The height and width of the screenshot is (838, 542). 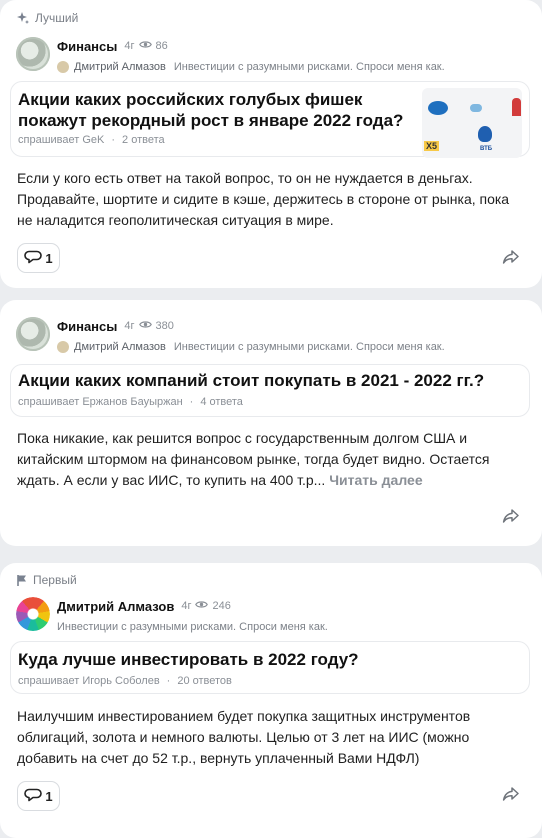 What do you see at coordinates (57, 18) in the screenshot?
I see `badge-label: Лучший` at bounding box center [57, 18].